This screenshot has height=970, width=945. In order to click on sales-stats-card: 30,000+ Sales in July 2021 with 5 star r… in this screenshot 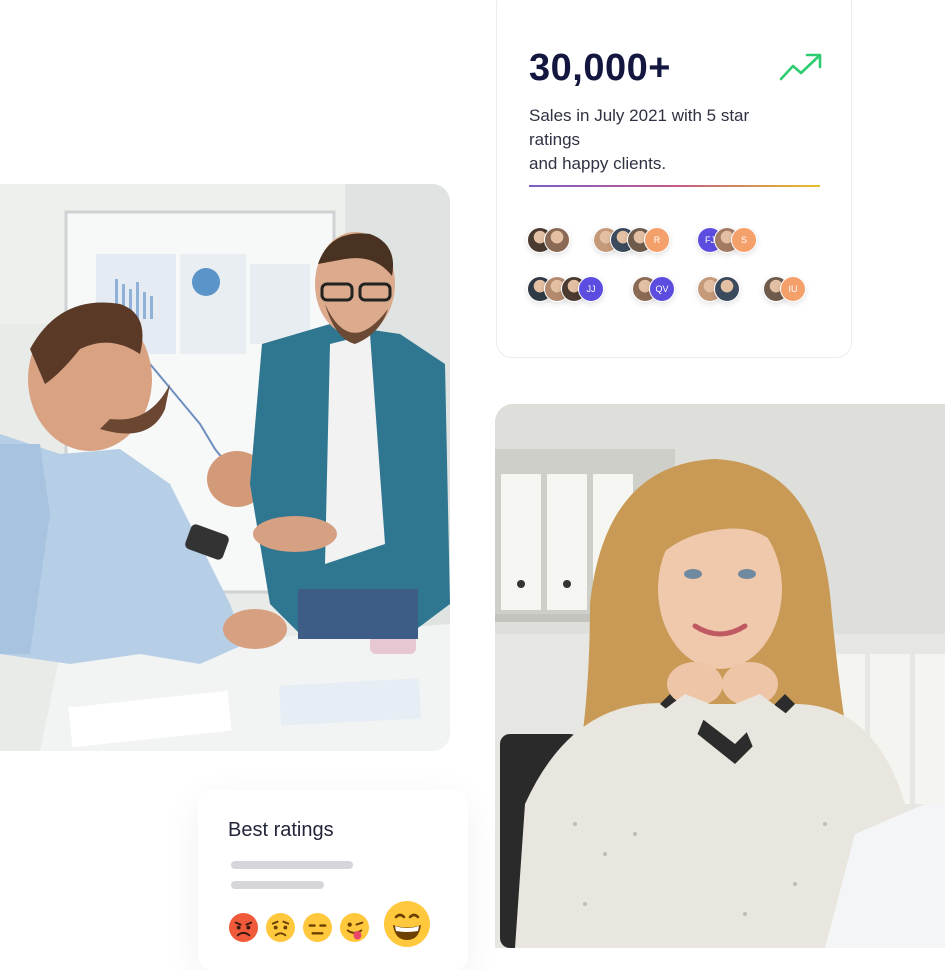, I will do `click(674, 179)`.